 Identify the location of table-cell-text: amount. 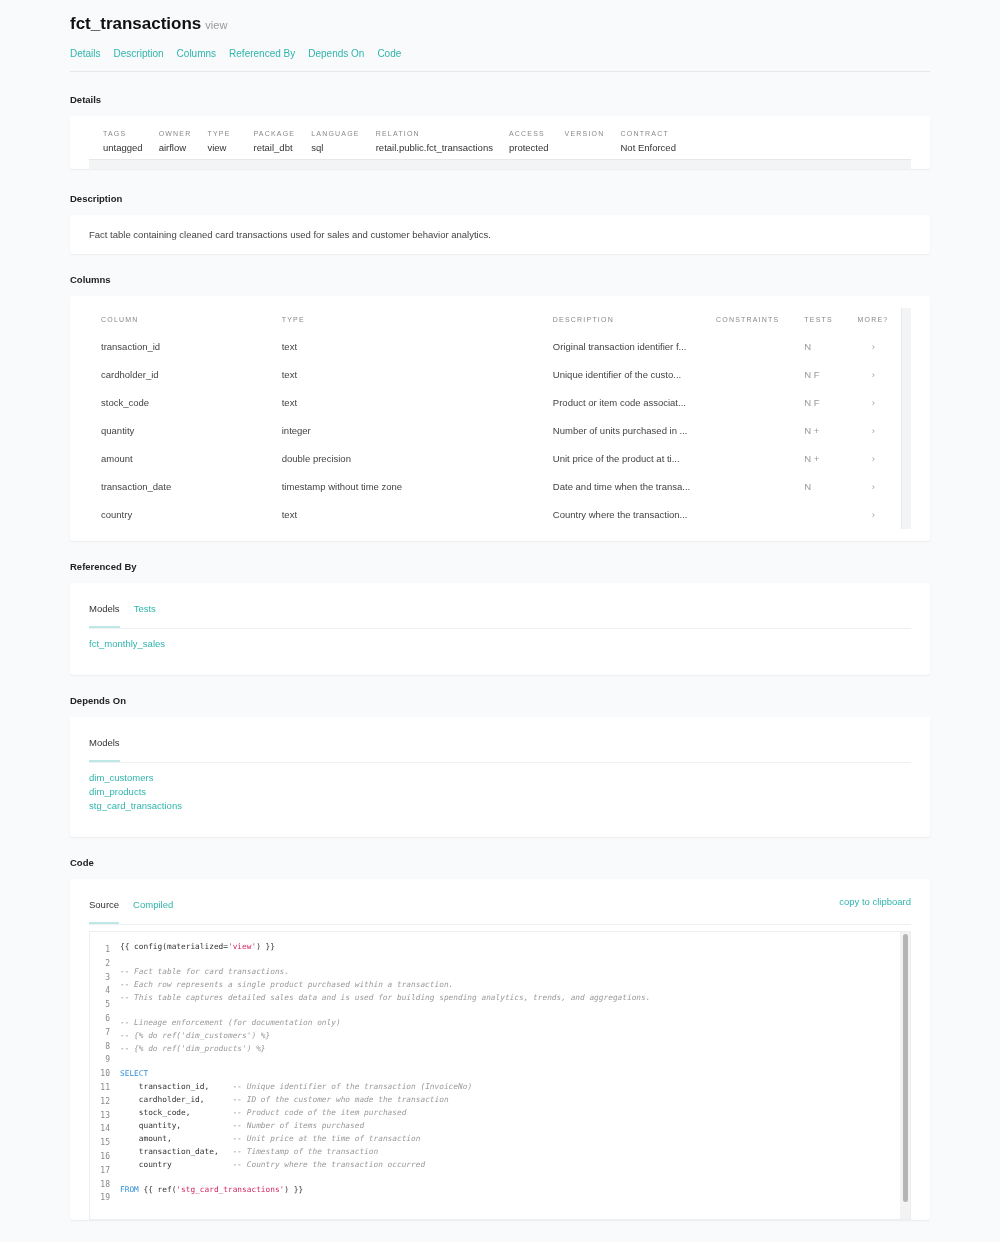
(117, 459).